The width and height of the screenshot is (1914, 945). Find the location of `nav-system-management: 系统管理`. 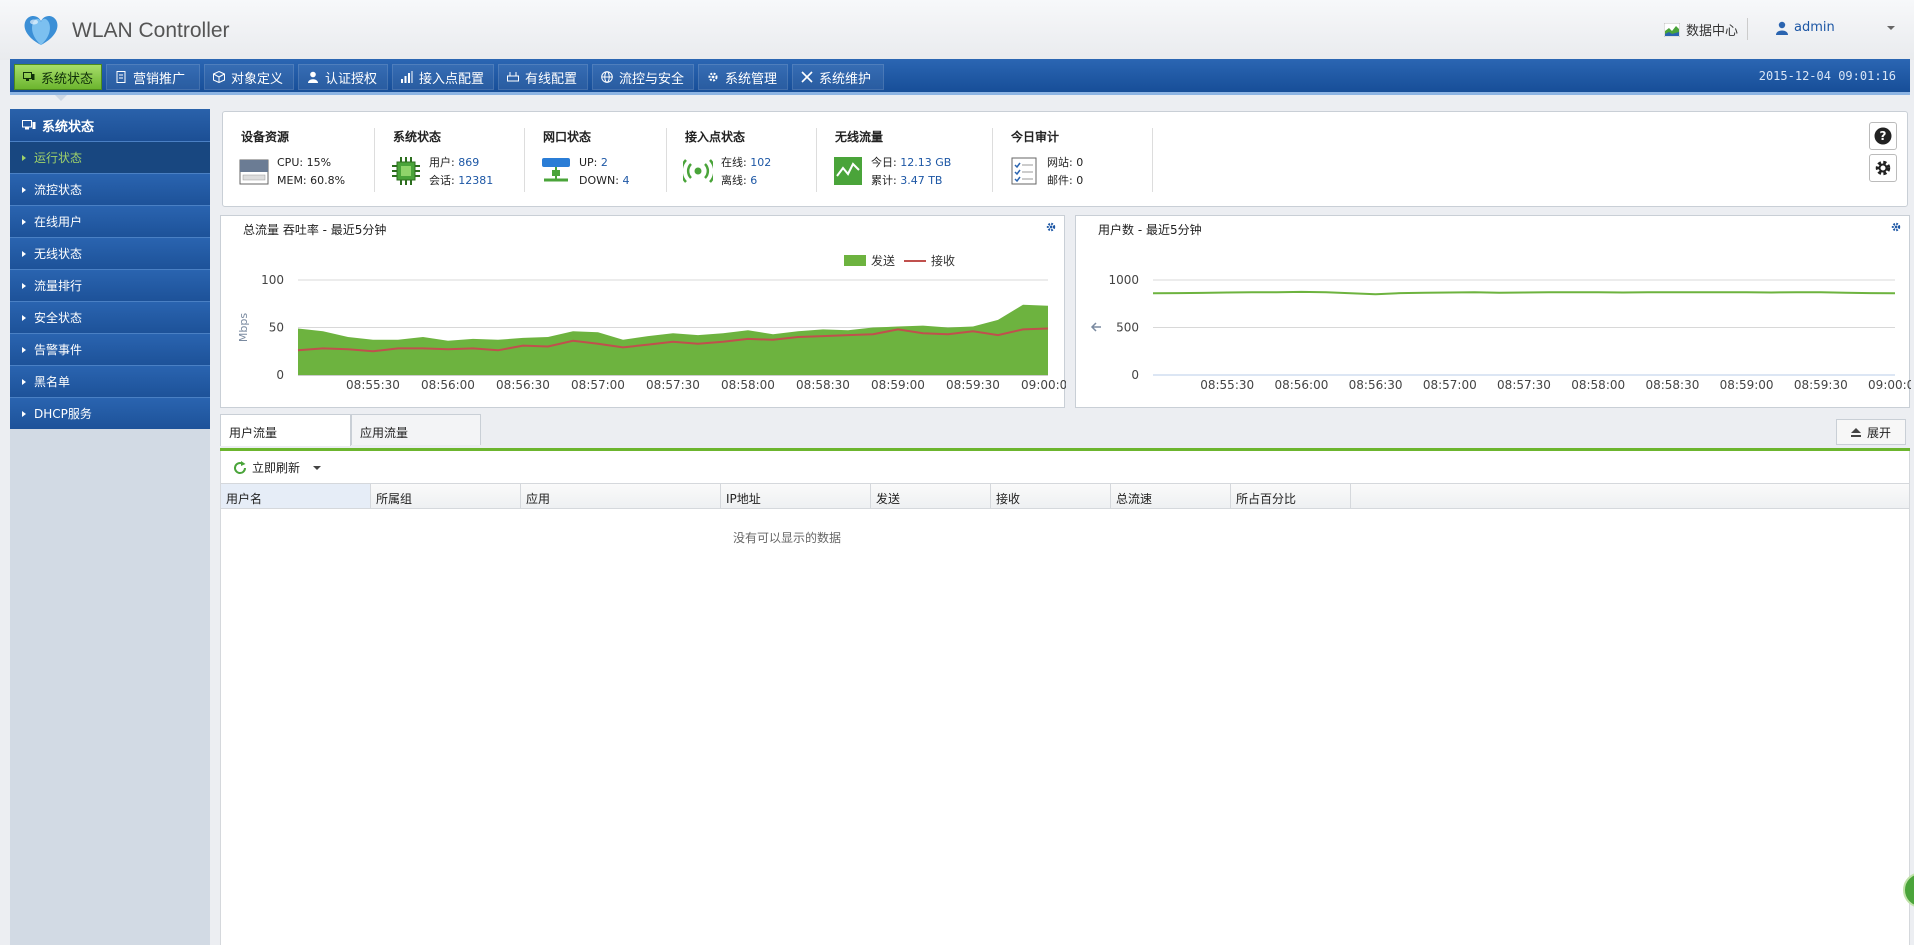

nav-system-management: 系统管理 is located at coordinates (743, 77).